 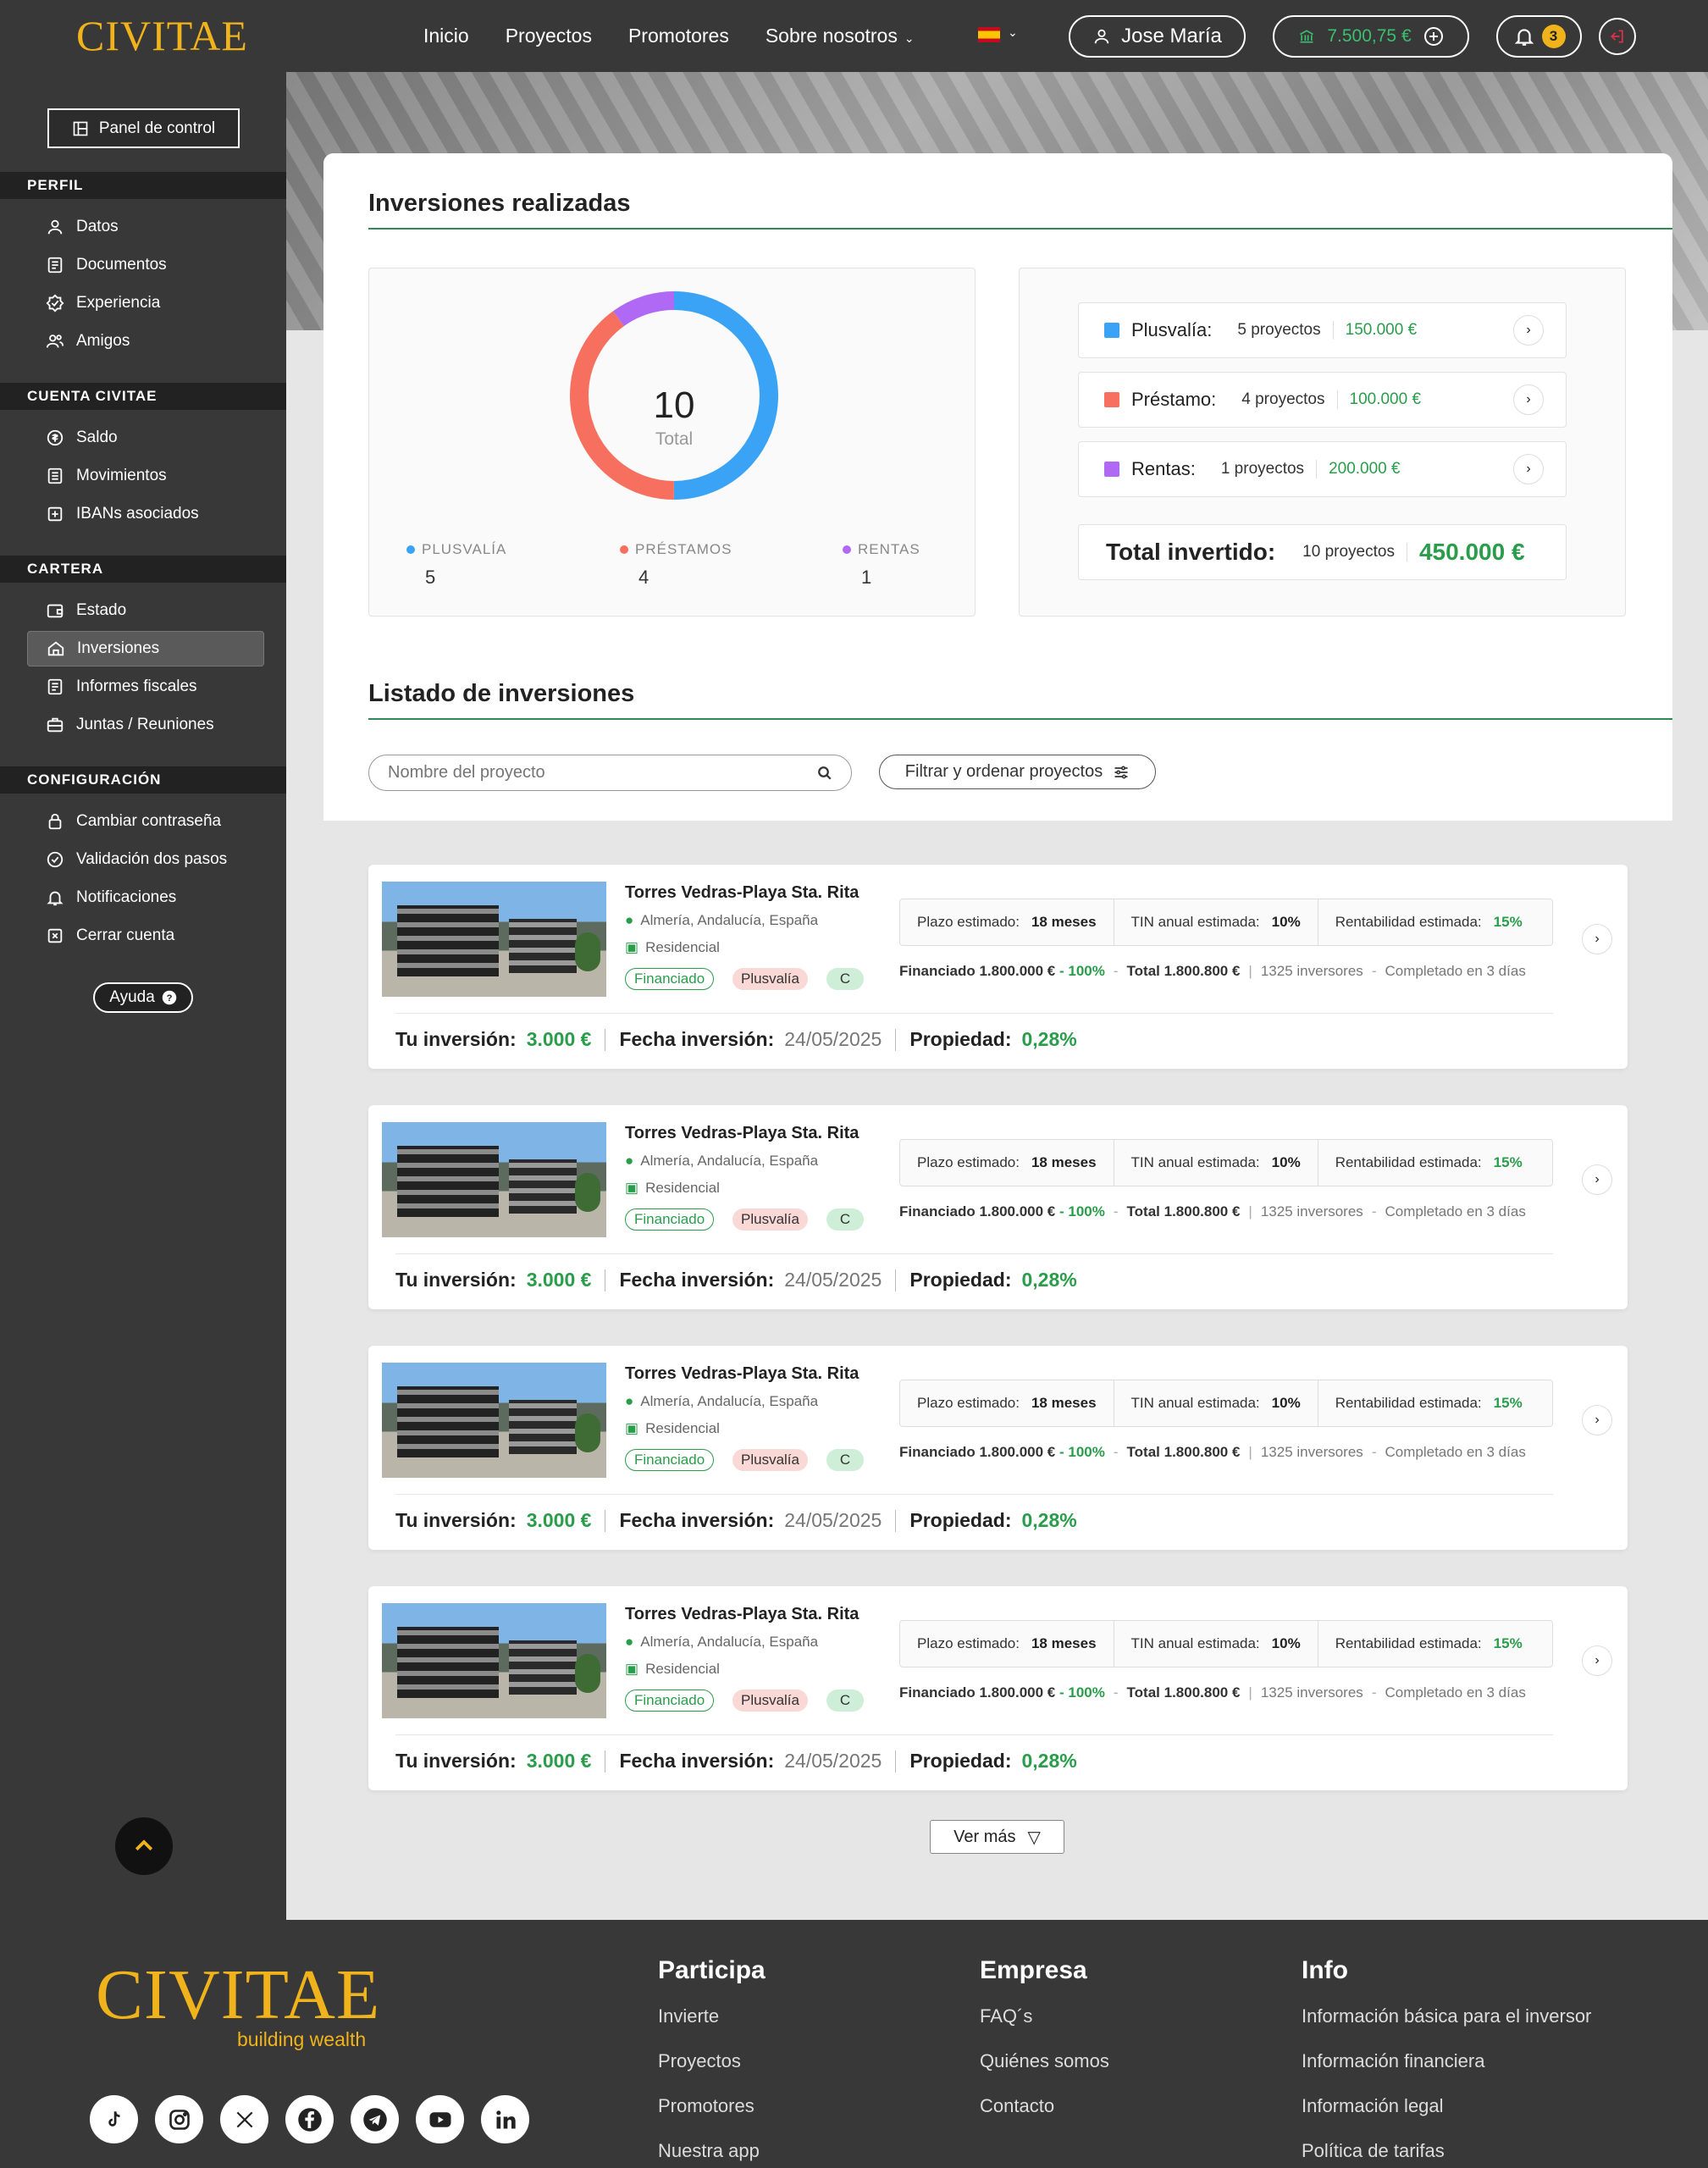 What do you see at coordinates (56, 648) in the screenshot?
I see `home-icon` at bounding box center [56, 648].